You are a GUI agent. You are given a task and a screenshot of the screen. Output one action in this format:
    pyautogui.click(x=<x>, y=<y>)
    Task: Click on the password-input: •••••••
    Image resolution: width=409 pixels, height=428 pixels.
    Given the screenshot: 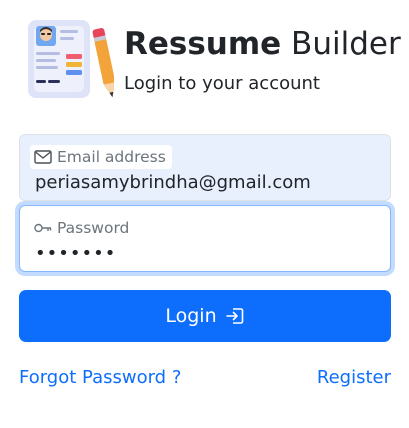 What is the action you would take?
    pyautogui.click(x=75, y=254)
    